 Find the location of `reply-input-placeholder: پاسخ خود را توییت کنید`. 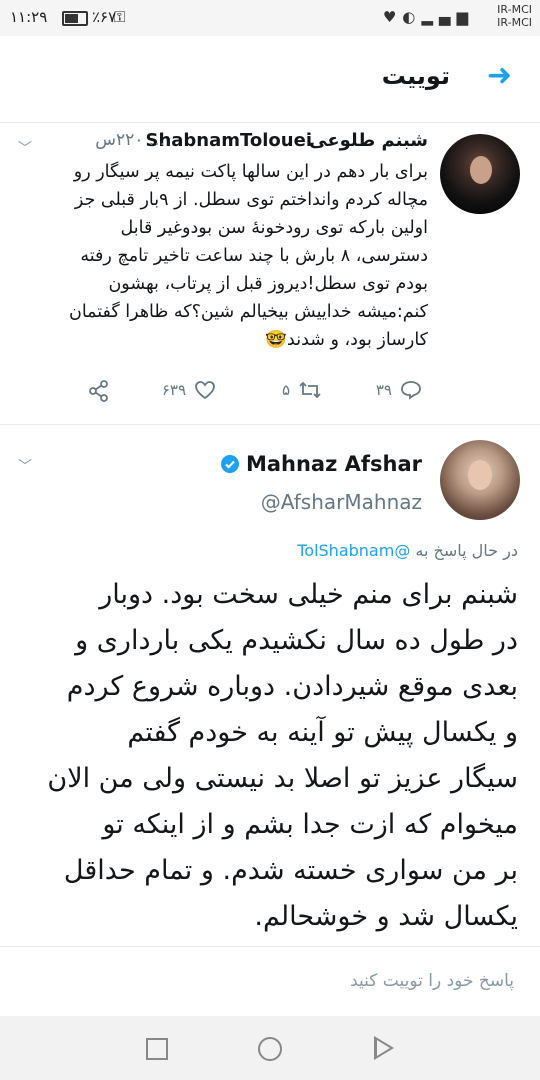

reply-input-placeholder: پاسخ خود را توییت کنید is located at coordinates (432, 981).